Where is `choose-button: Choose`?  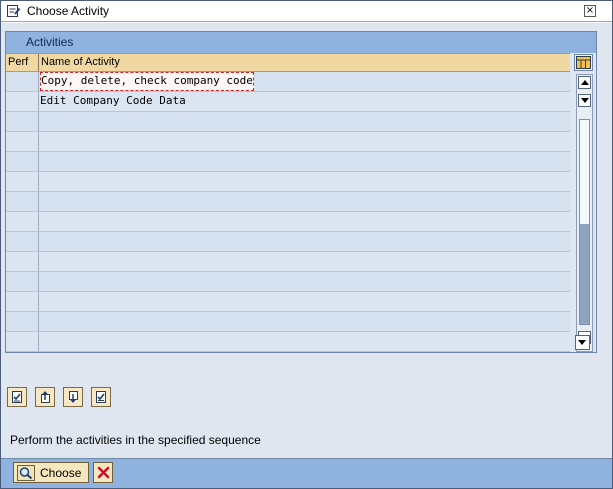 choose-button: Choose is located at coordinates (51, 472).